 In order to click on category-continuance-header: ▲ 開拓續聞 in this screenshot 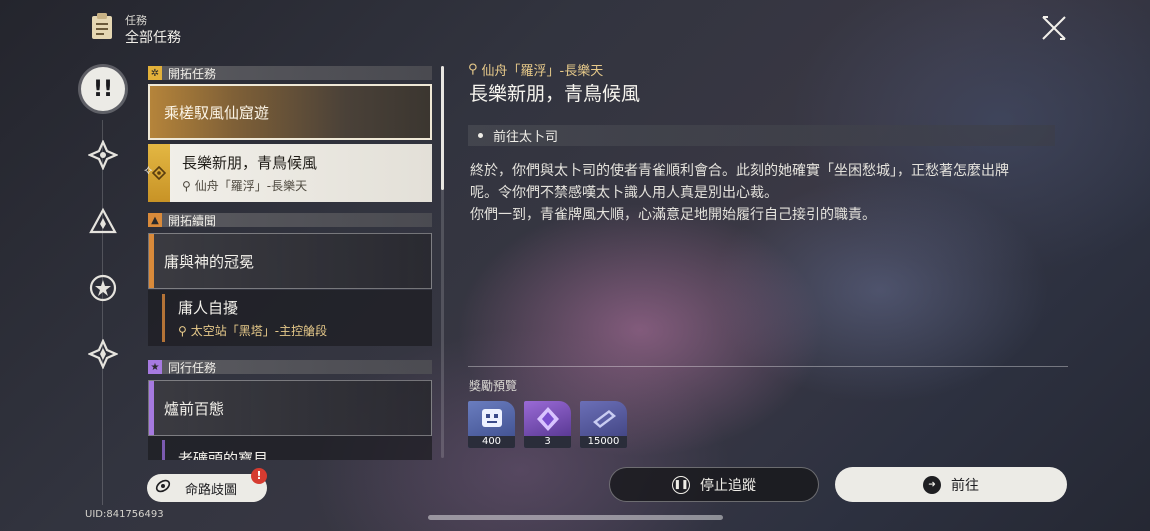, I will do `click(290, 220)`.